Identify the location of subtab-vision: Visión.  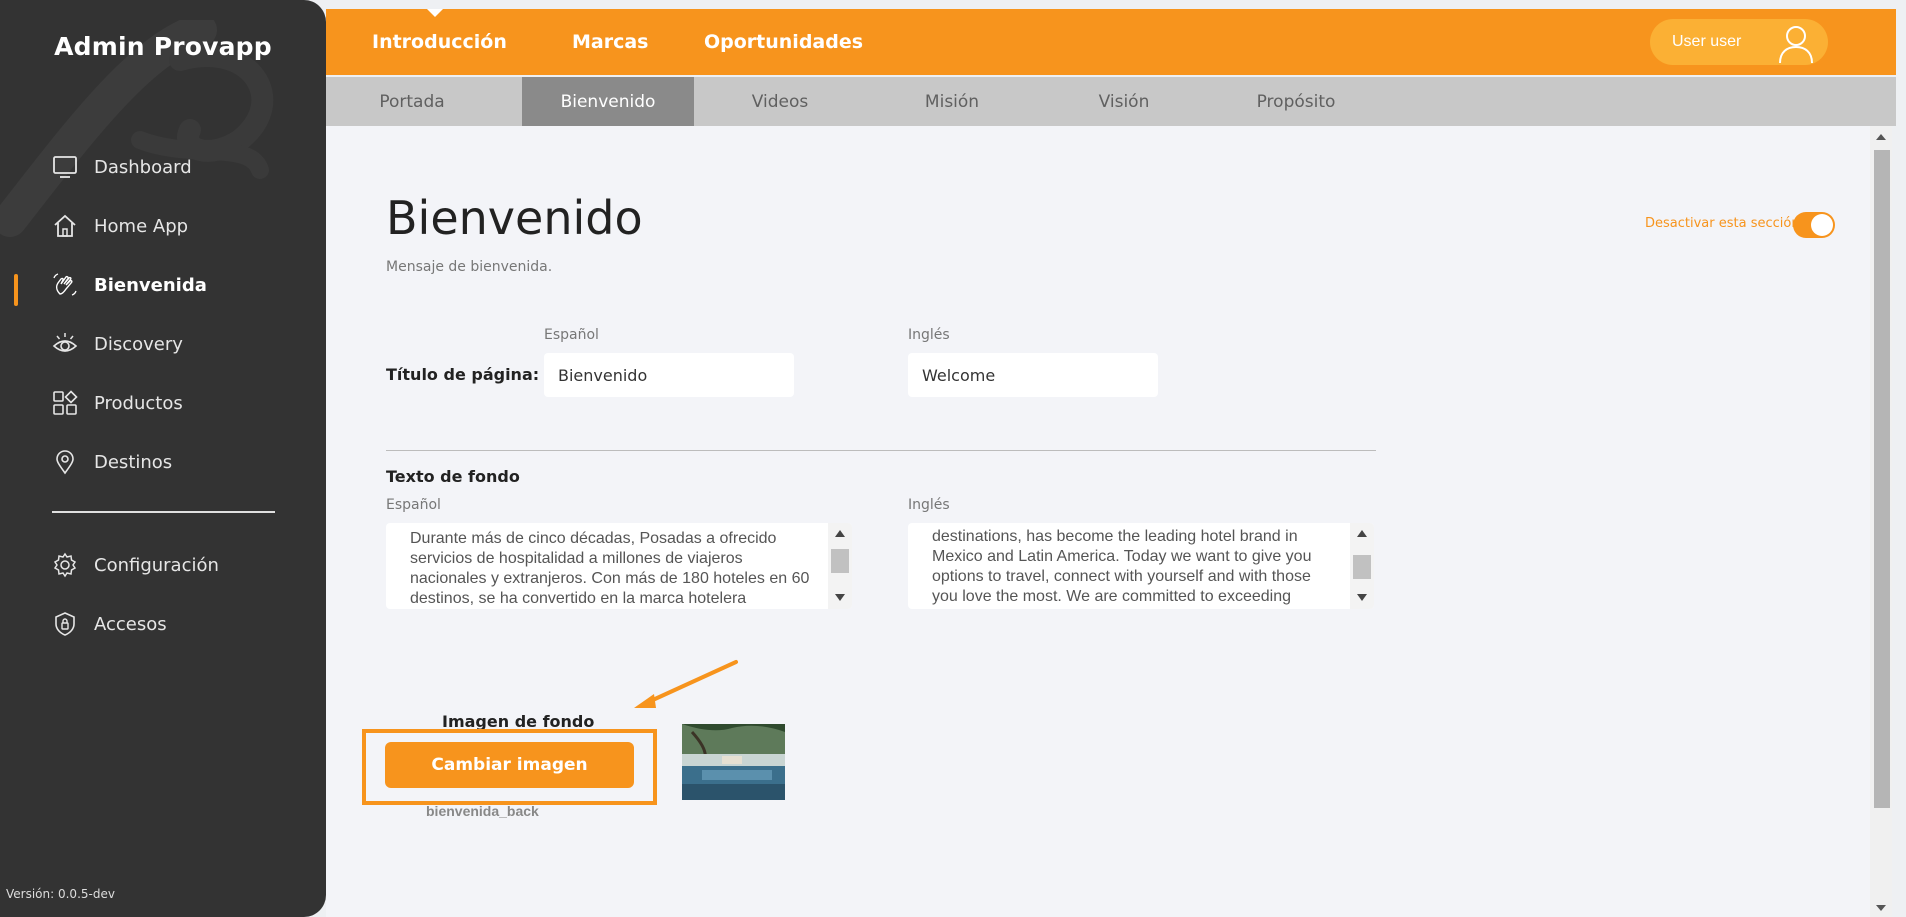
(1124, 101).